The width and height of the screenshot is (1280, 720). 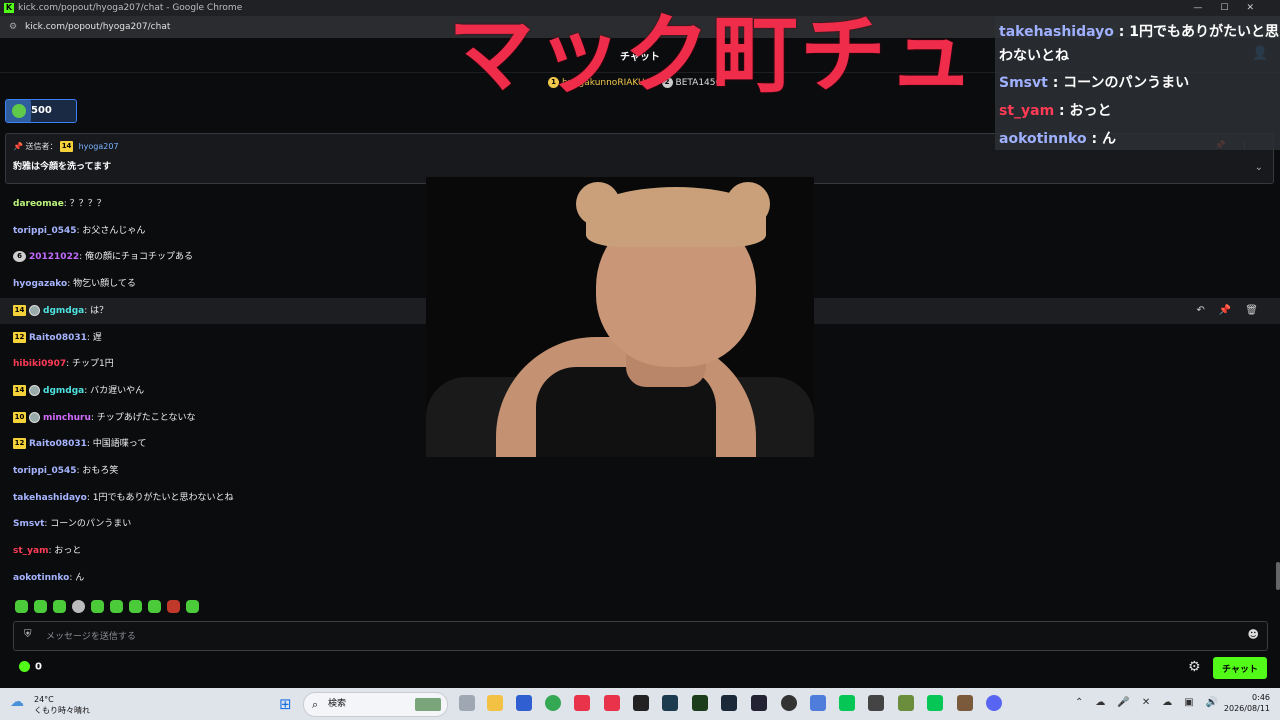 I want to click on chat-message: st_yam: おっと, so click(x=640, y=551).